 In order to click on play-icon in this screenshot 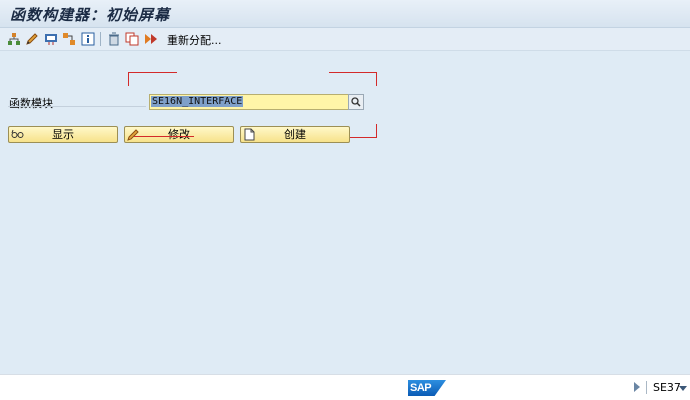, I will do `click(637, 387)`.